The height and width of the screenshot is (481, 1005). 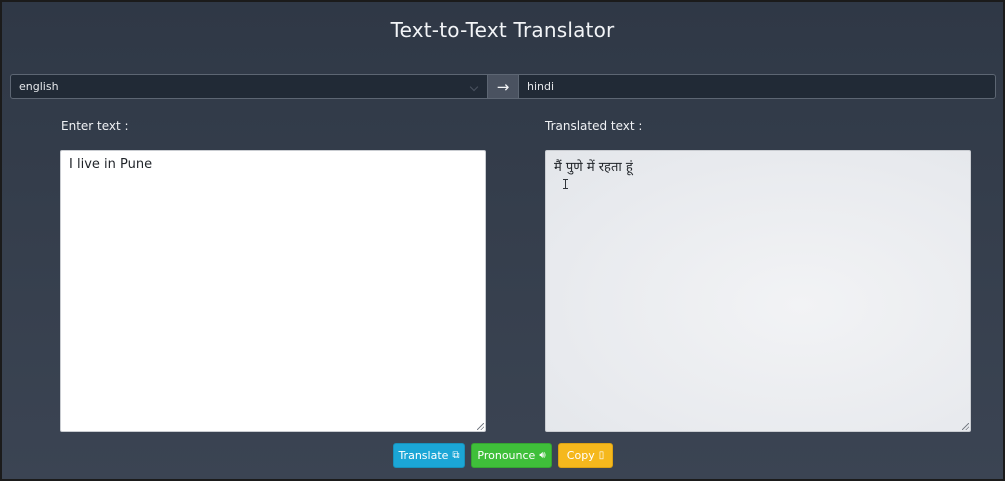 I want to click on pronounce-button: Pronounce 🔊︎, so click(x=511, y=455).